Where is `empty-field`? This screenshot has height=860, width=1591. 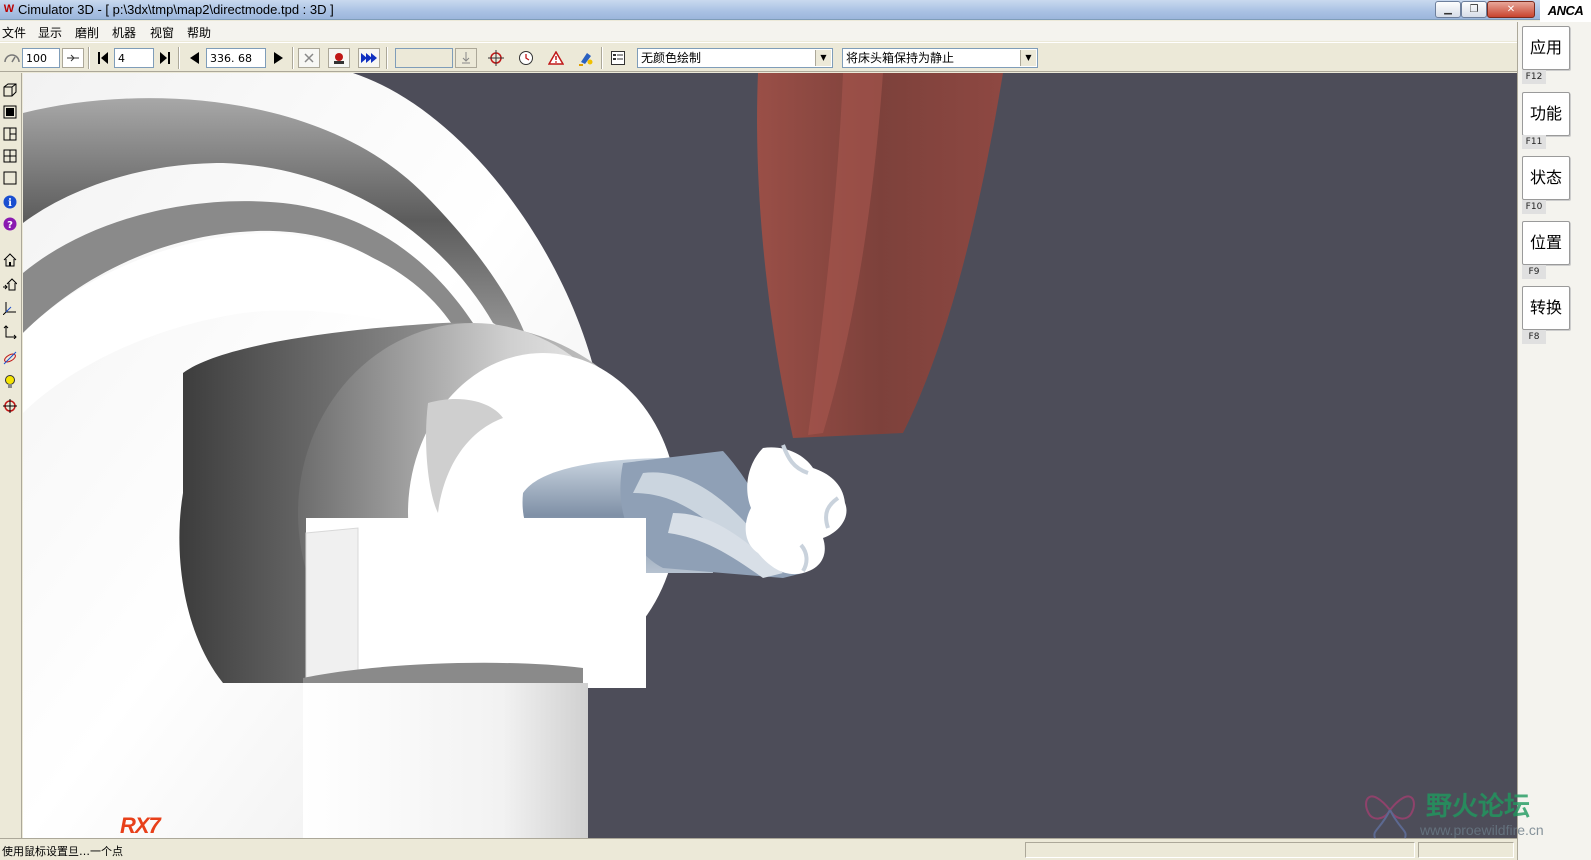 empty-field is located at coordinates (424, 58).